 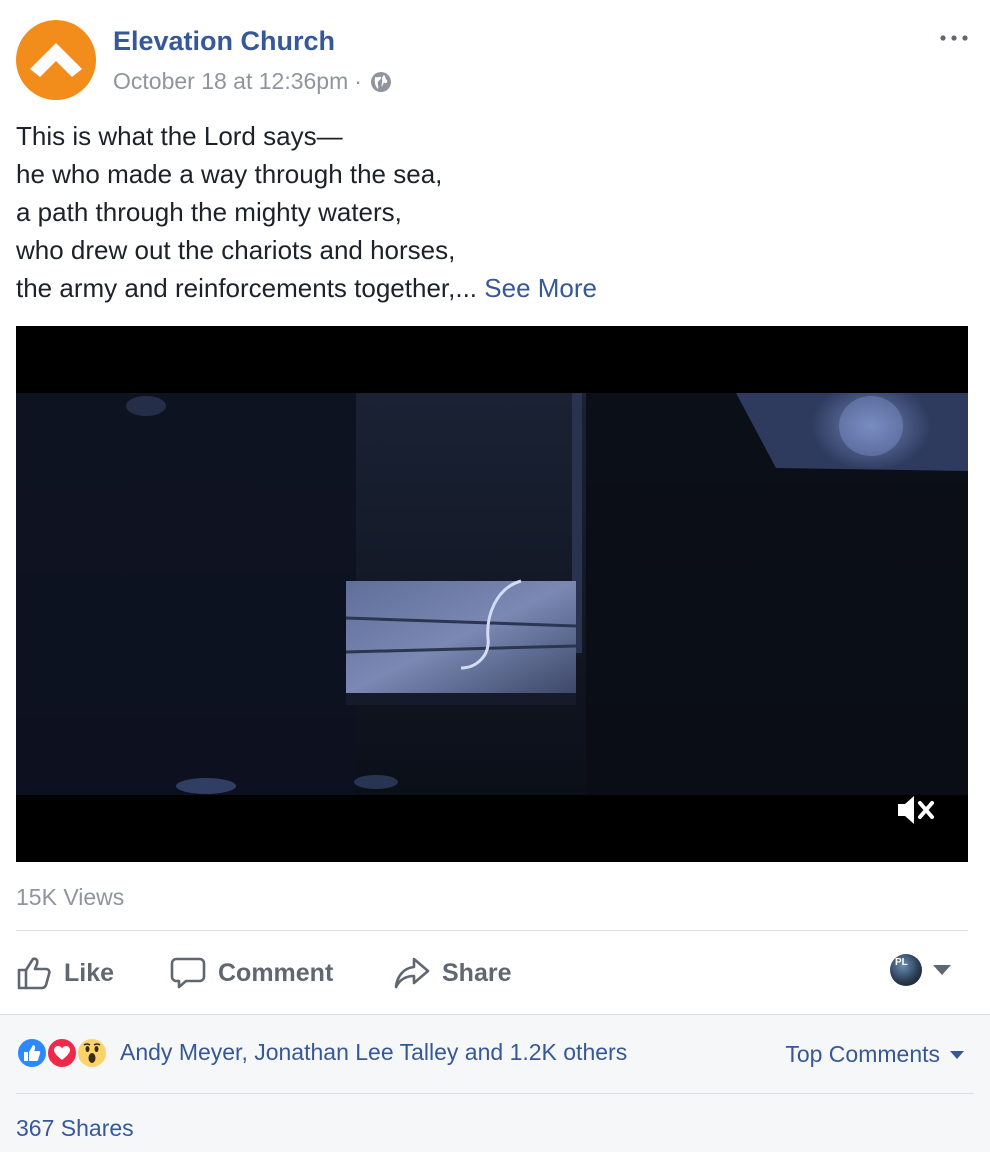 I want to click on like-label: Like, so click(x=89, y=972).